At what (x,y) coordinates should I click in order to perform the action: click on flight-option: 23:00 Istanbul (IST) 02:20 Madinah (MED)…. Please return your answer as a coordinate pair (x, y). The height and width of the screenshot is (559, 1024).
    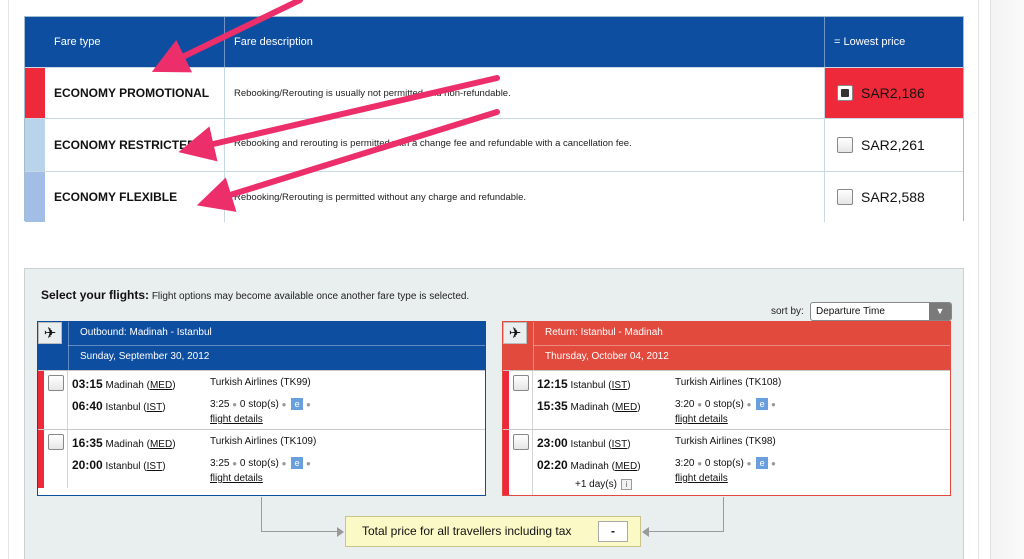
    Looking at the image, I should click on (726, 462).